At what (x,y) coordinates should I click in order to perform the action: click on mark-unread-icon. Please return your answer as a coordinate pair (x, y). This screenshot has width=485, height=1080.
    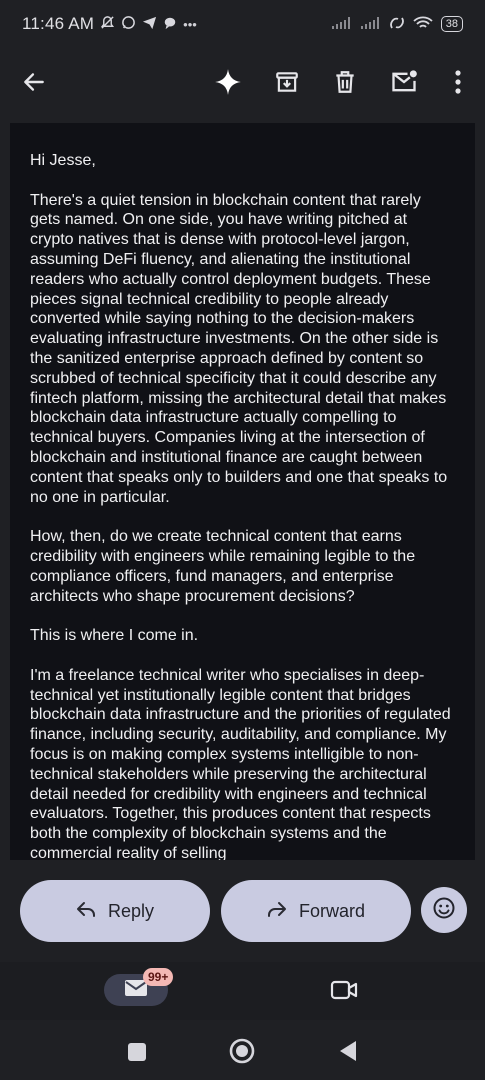
    Looking at the image, I should click on (404, 82).